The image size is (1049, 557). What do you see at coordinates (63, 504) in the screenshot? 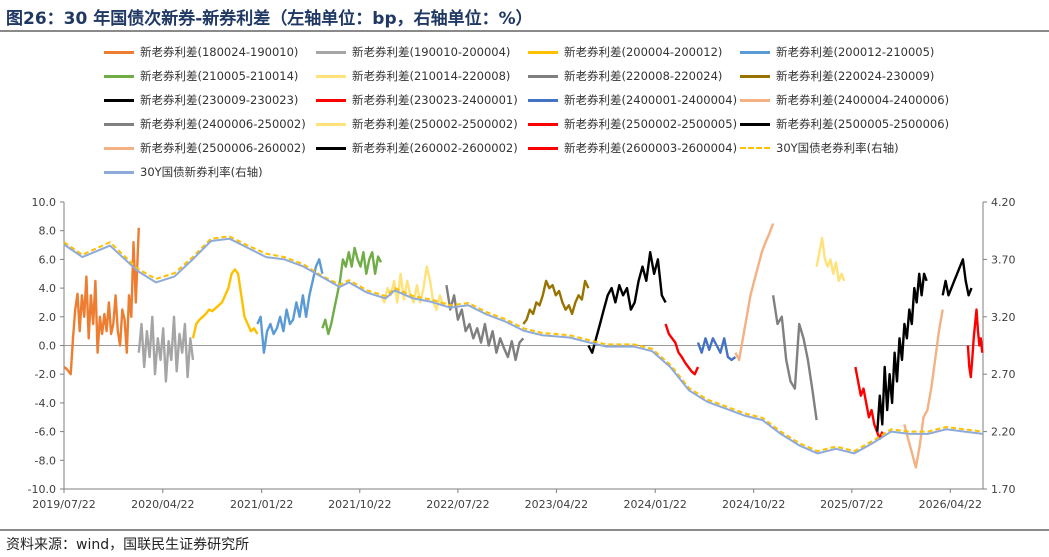
I see `x-tick-label: 2019/07/22` at bounding box center [63, 504].